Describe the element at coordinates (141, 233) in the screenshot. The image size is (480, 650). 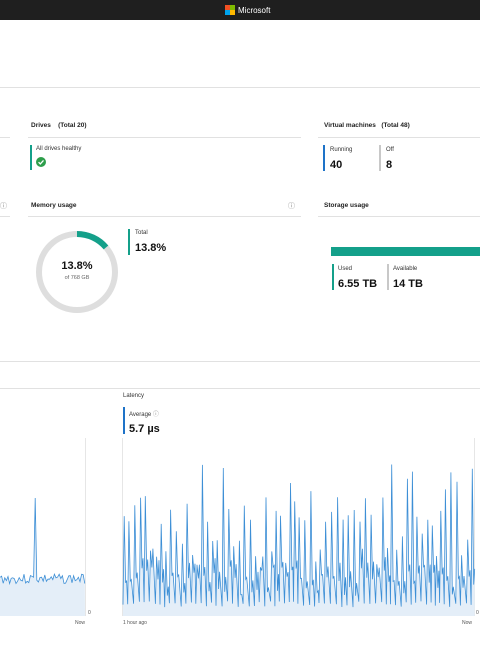
I see `memory-total-label: Total` at that location.